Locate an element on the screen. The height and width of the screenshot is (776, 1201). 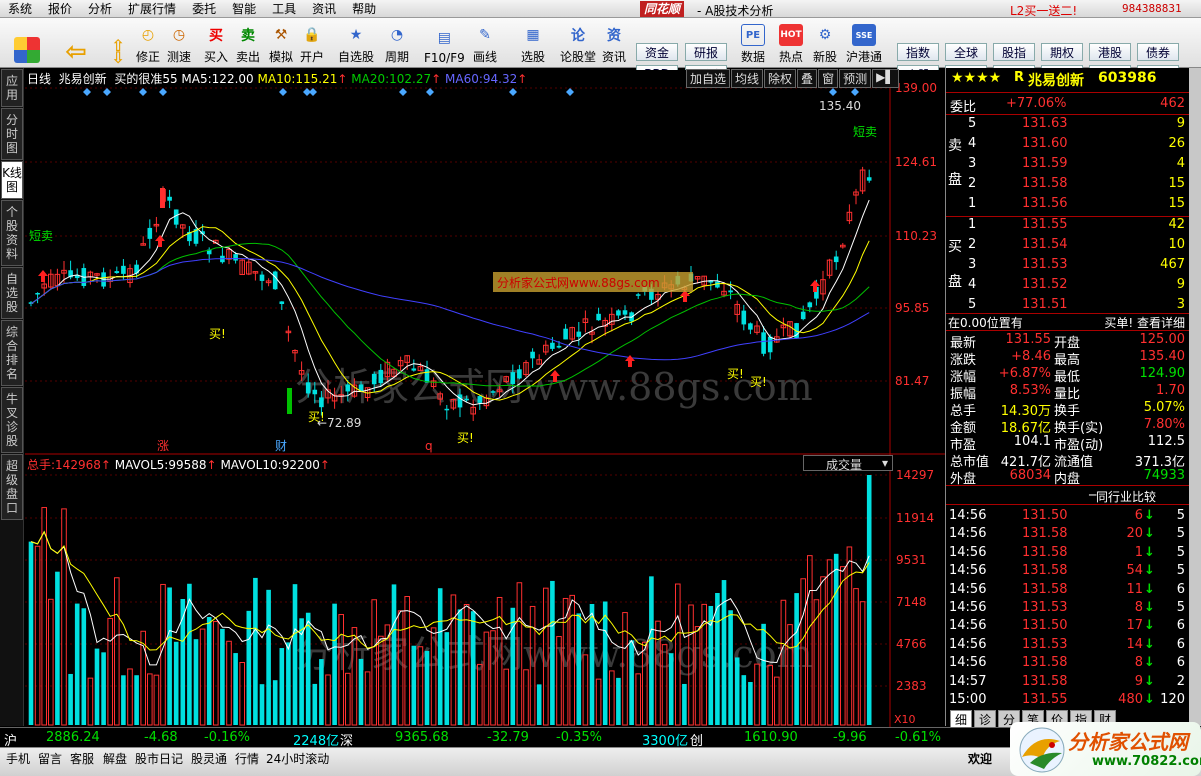
task-service: 客服 is located at coordinates (82, 758).